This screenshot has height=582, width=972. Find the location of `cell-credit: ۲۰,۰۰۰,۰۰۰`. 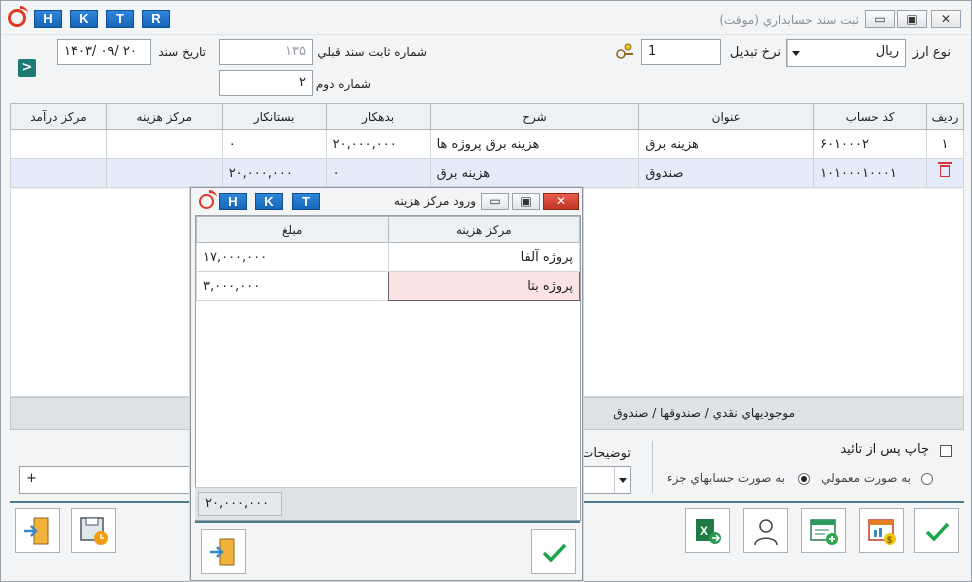

cell-credit: ۲۰,۰۰۰,۰۰۰ is located at coordinates (274, 173).